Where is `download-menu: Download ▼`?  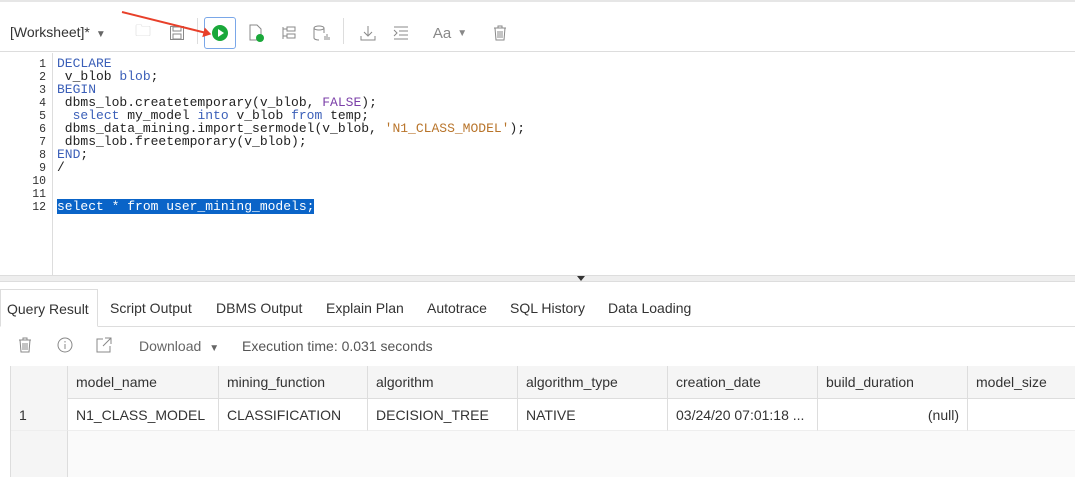 download-menu: Download ▼ is located at coordinates (179, 346).